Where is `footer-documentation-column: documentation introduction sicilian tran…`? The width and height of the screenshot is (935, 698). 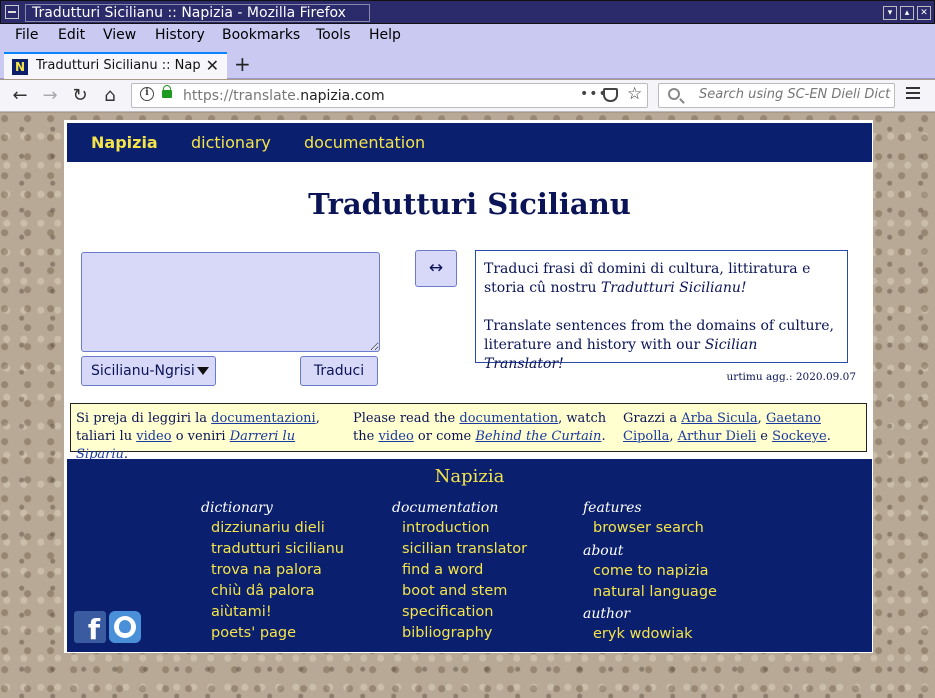 footer-documentation-column: documentation introduction sicilian tran… is located at coordinates (459, 571).